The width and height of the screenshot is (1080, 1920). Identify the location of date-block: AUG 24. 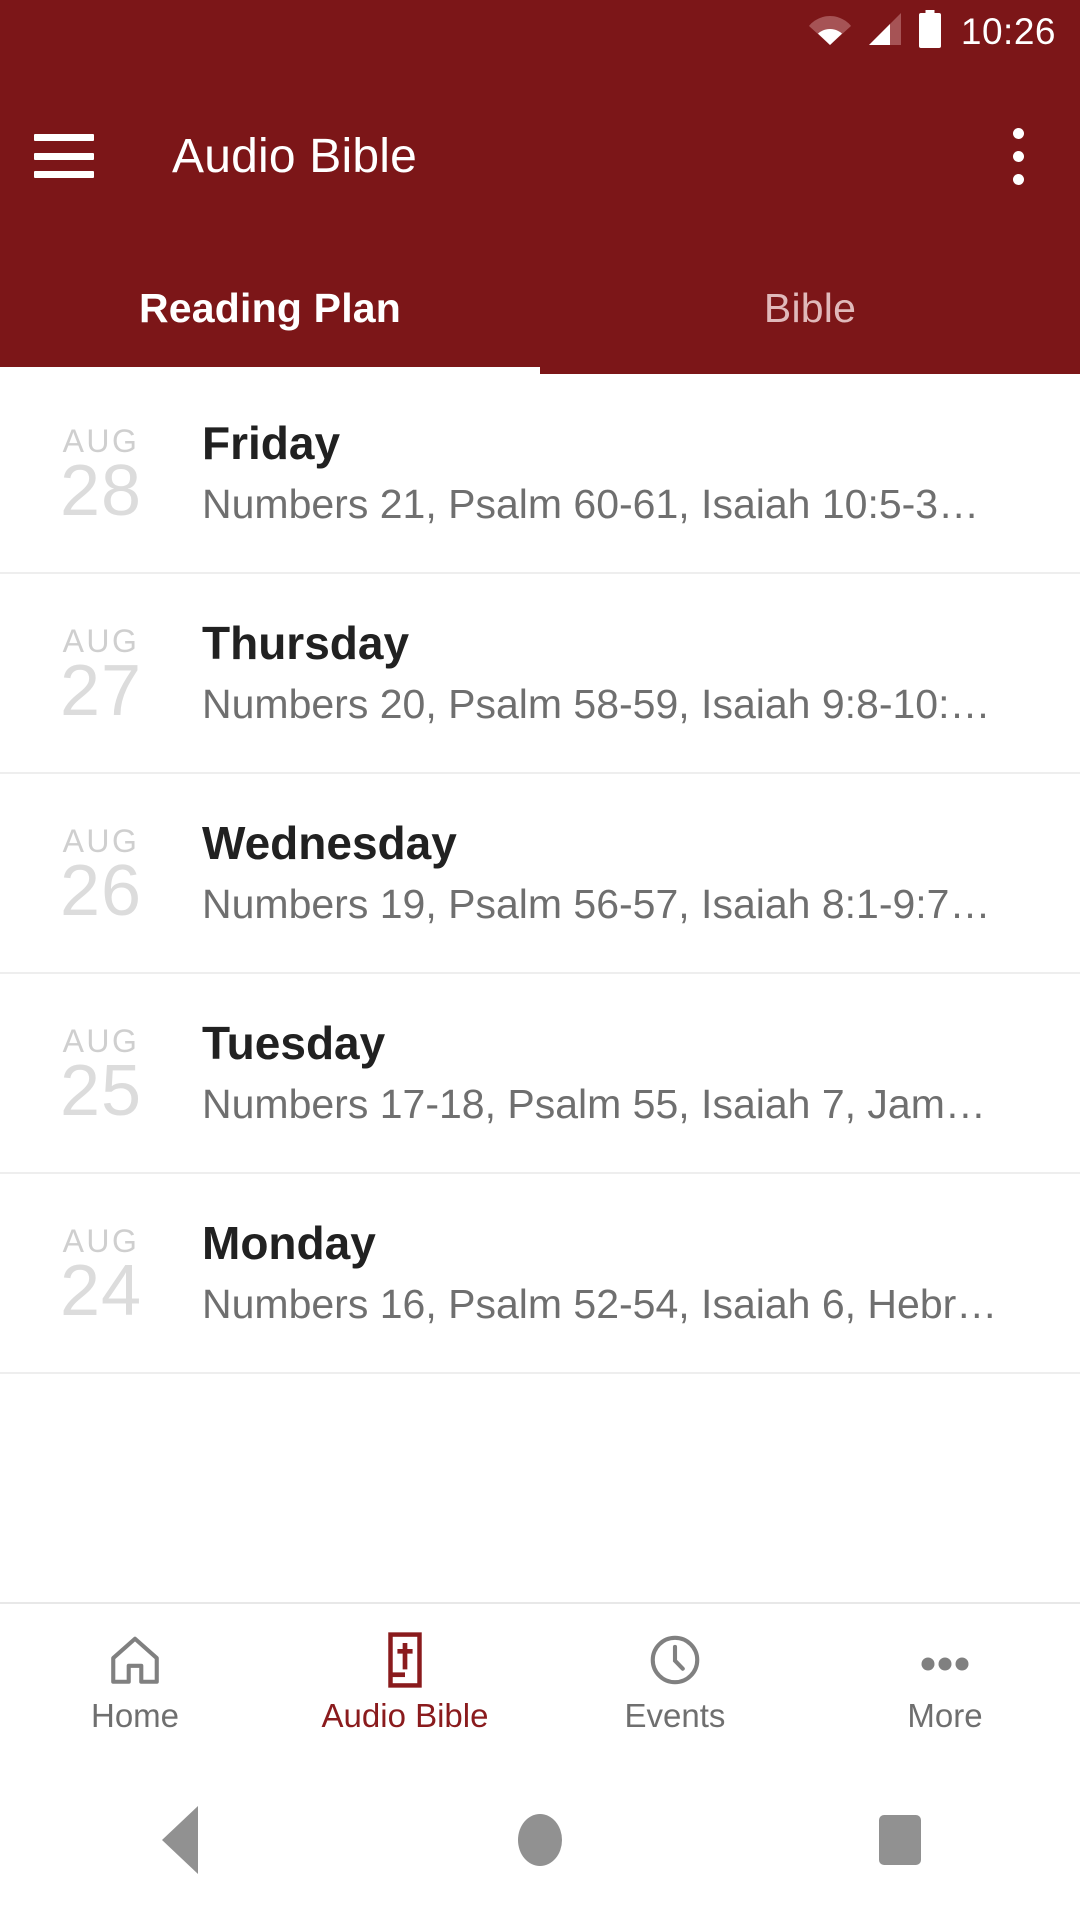
(101, 1276).